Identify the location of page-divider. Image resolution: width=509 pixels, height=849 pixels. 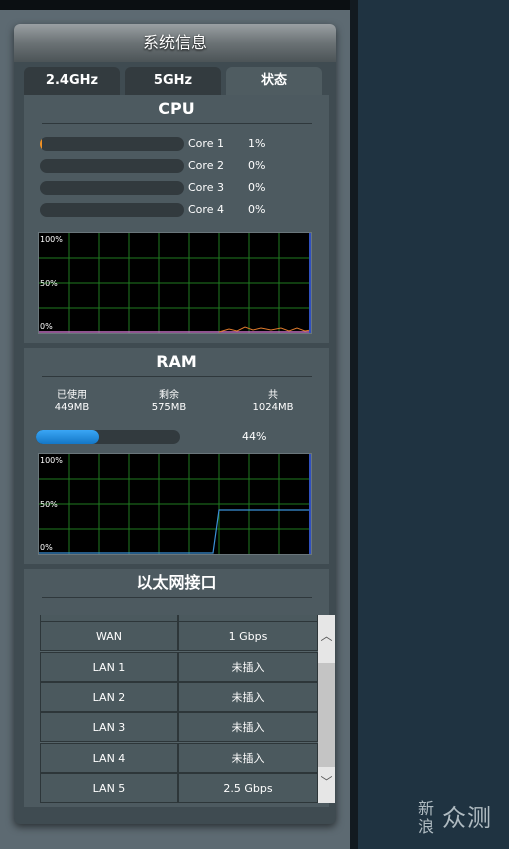
(354, 424).